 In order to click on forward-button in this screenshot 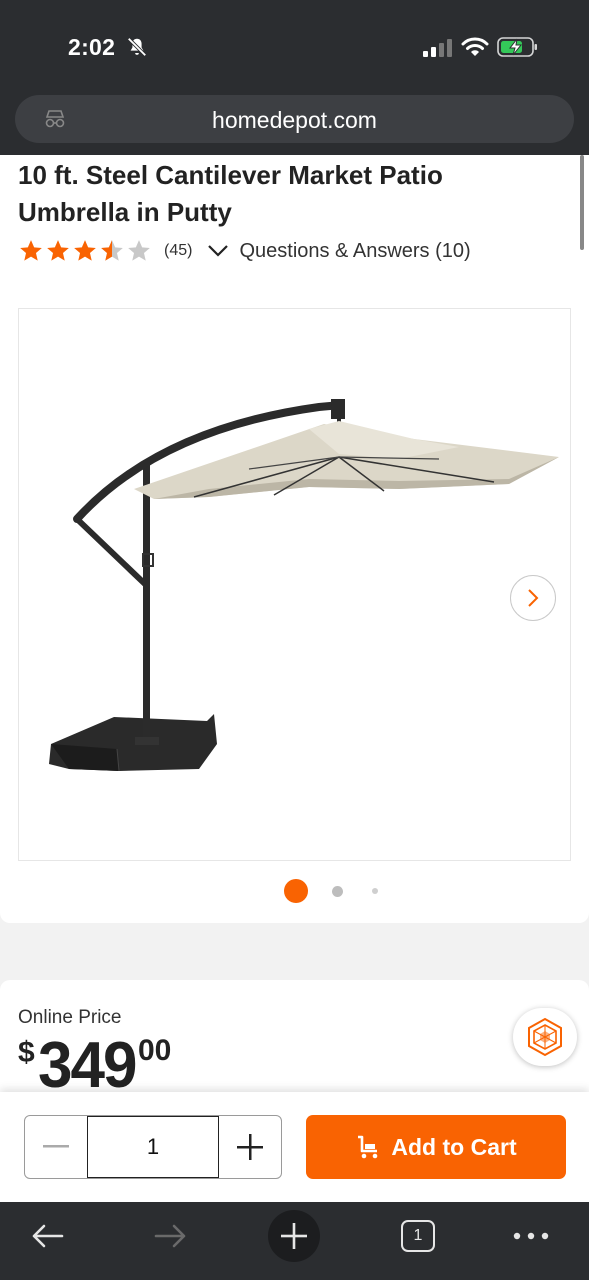, I will do `click(171, 1236)`.